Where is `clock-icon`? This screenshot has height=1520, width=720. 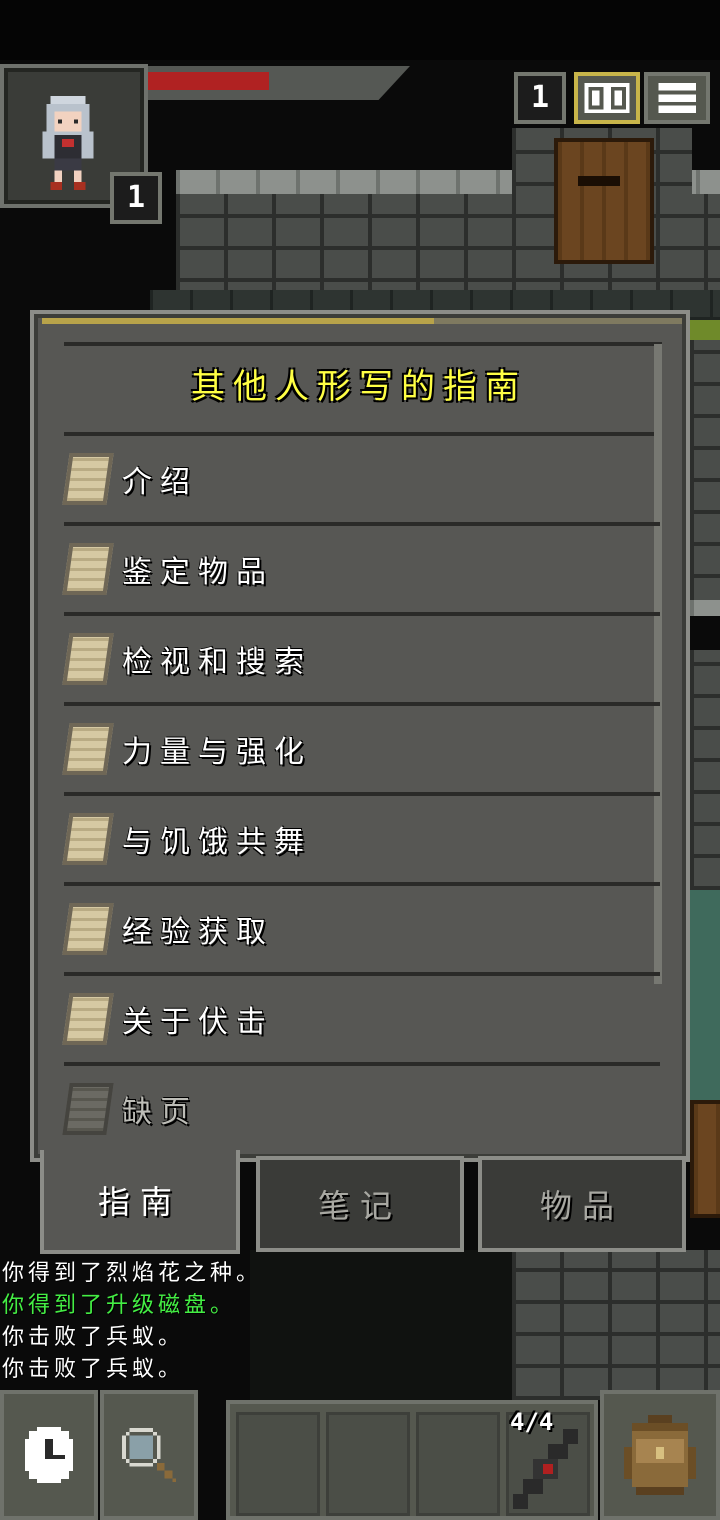
clock-icon is located at coordinates (49, 1455).